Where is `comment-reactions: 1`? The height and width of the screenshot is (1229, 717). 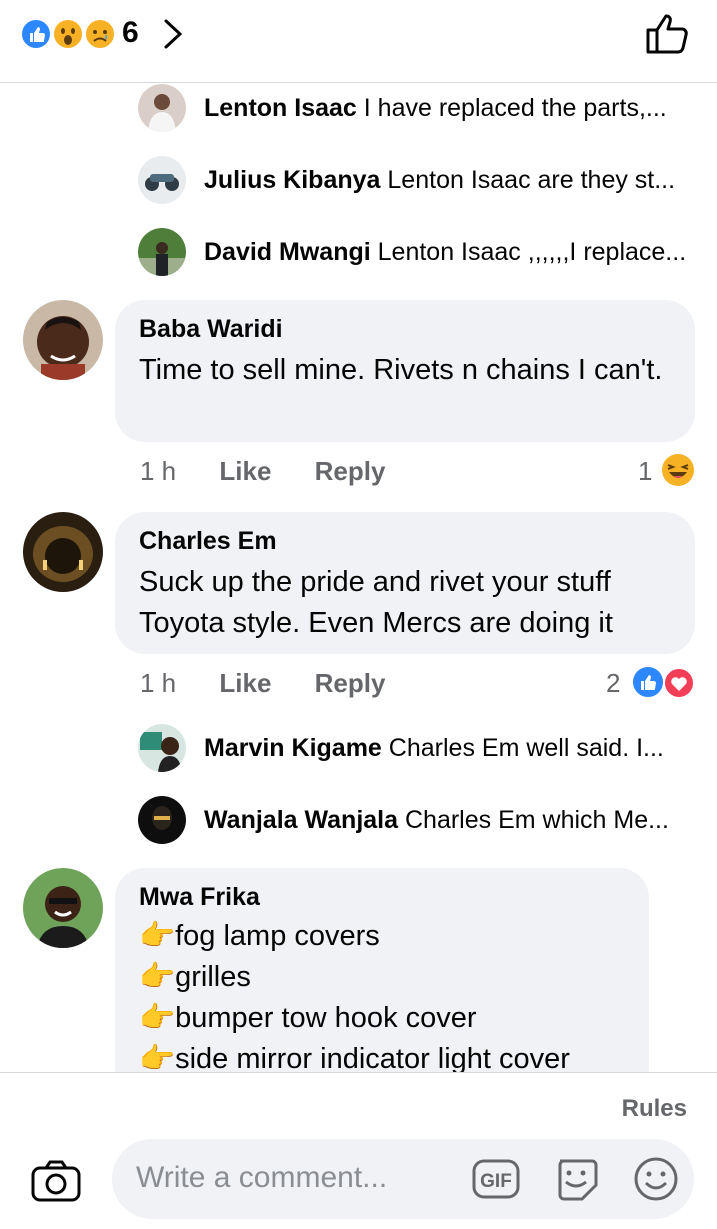 comment-reactions: 1 is located at coordinates (645, 471).